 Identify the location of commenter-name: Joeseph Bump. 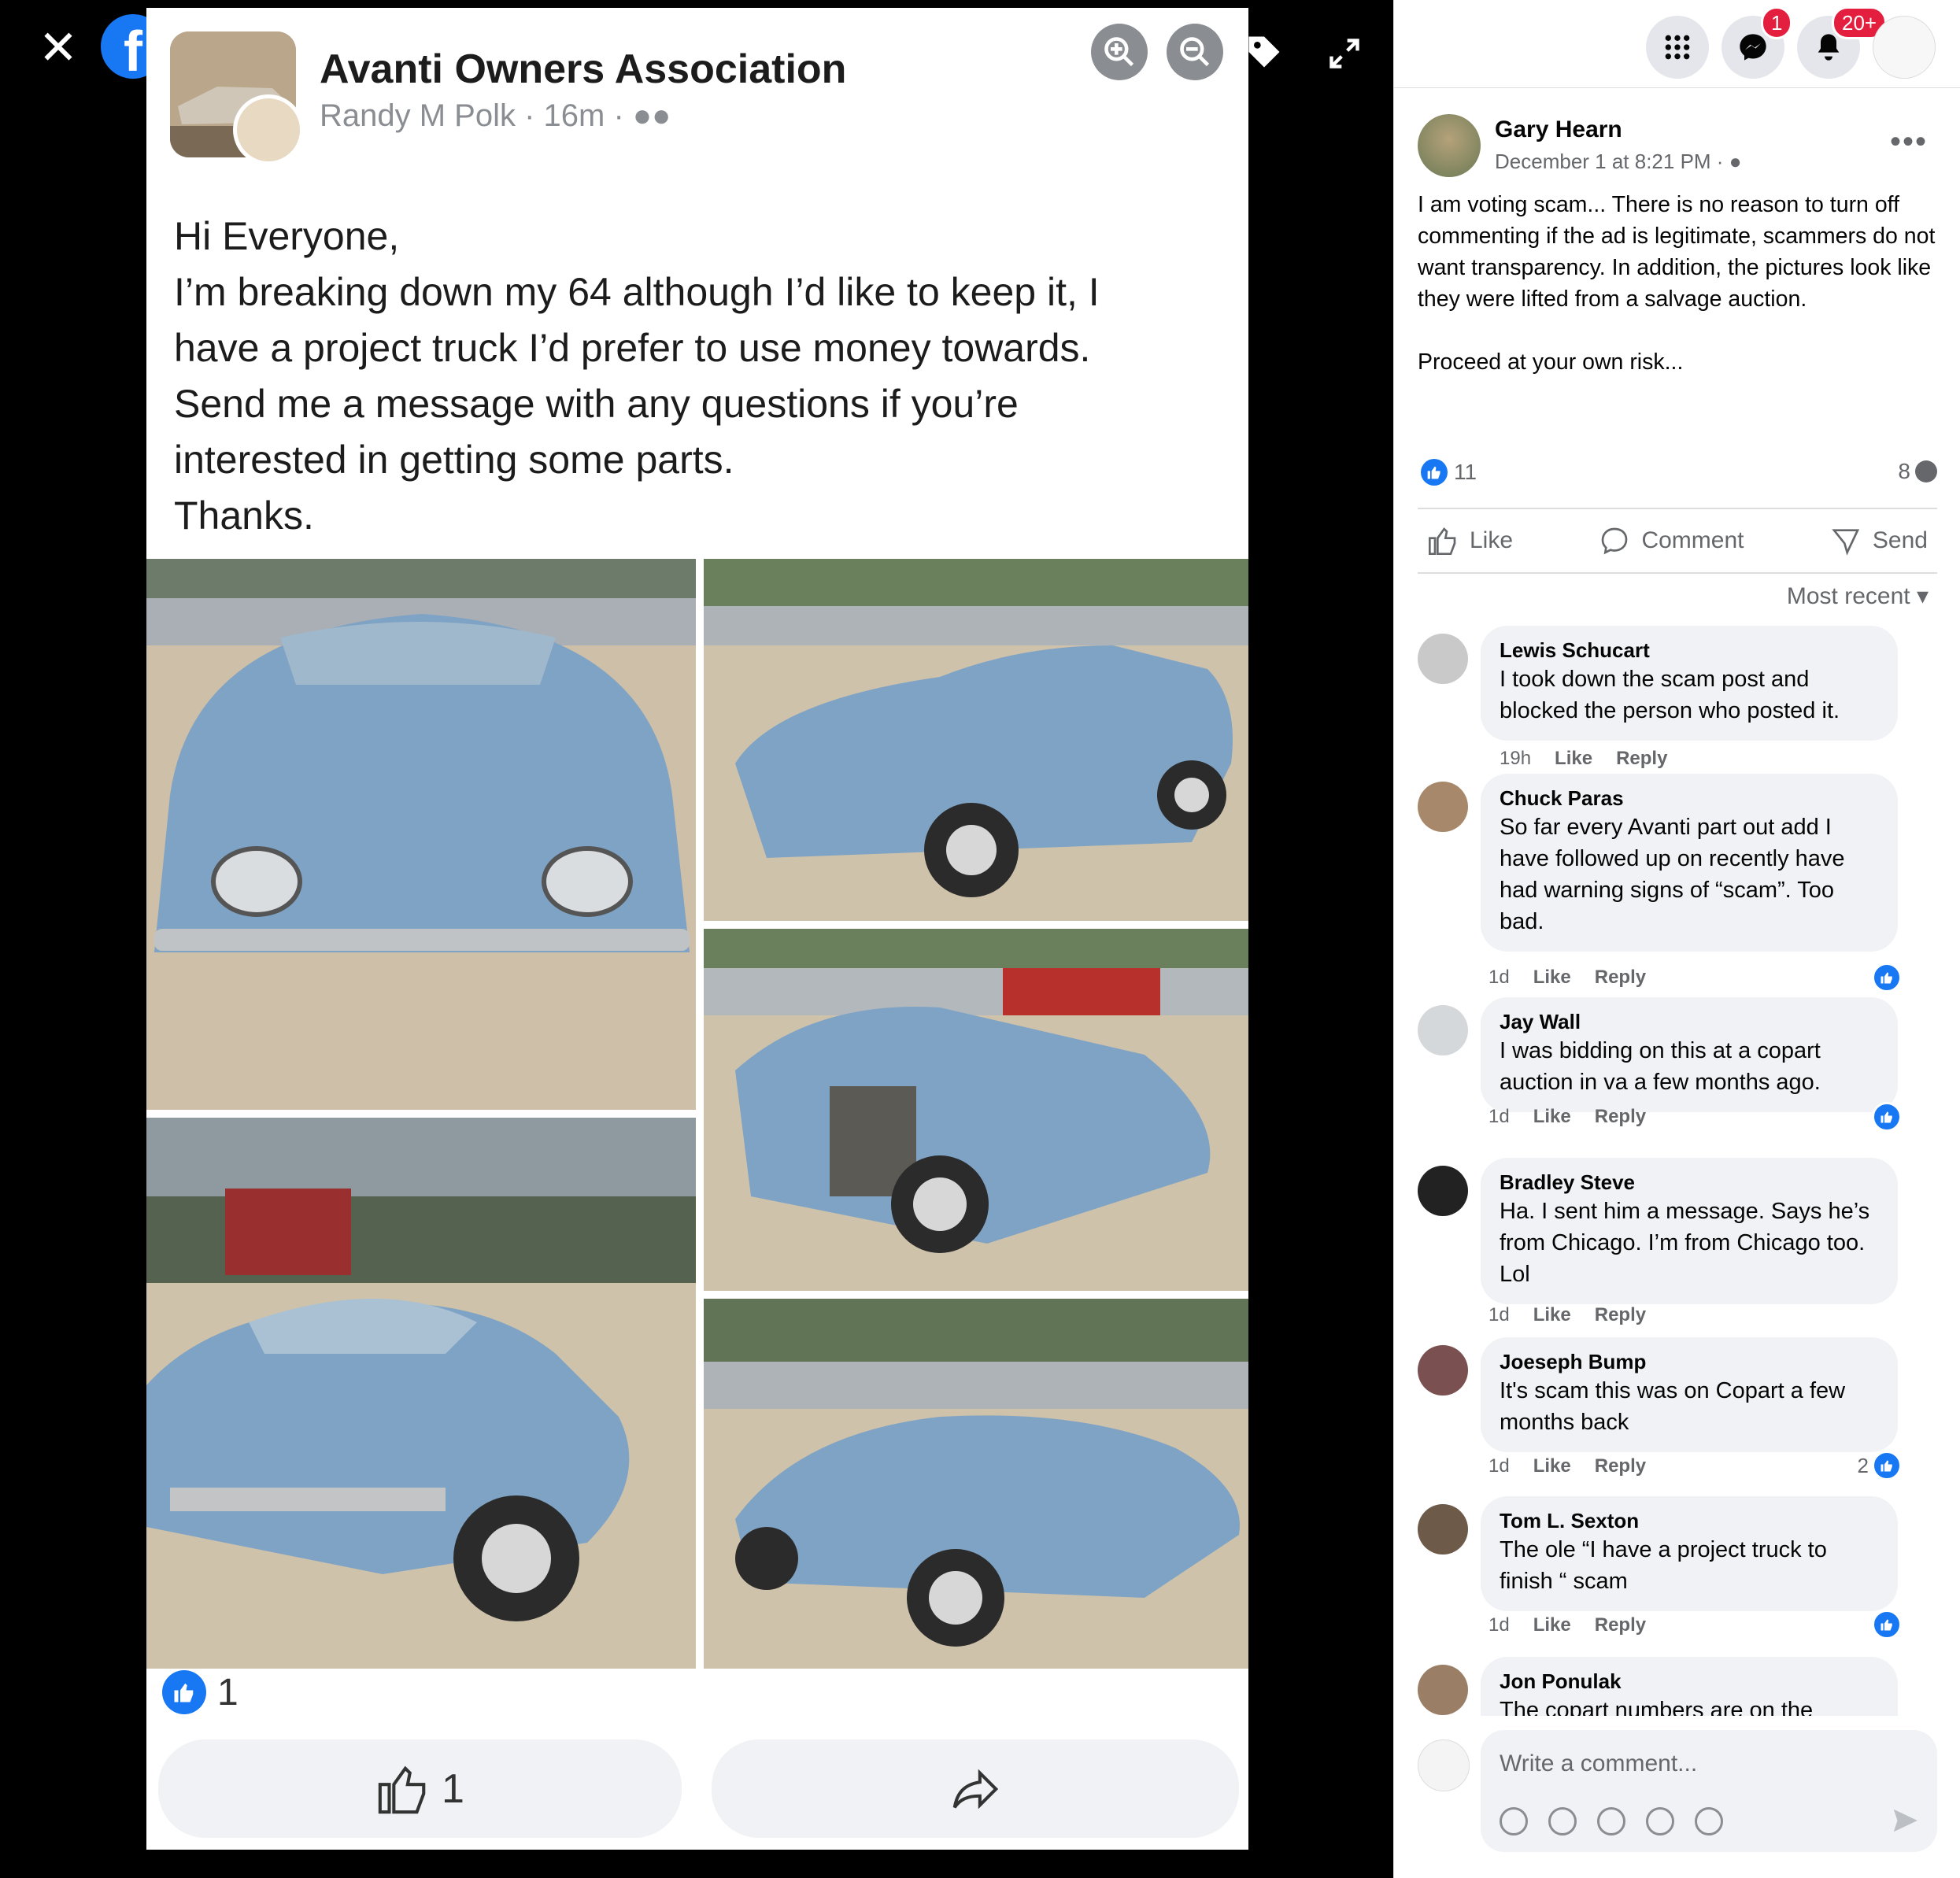
(1690, 1361).